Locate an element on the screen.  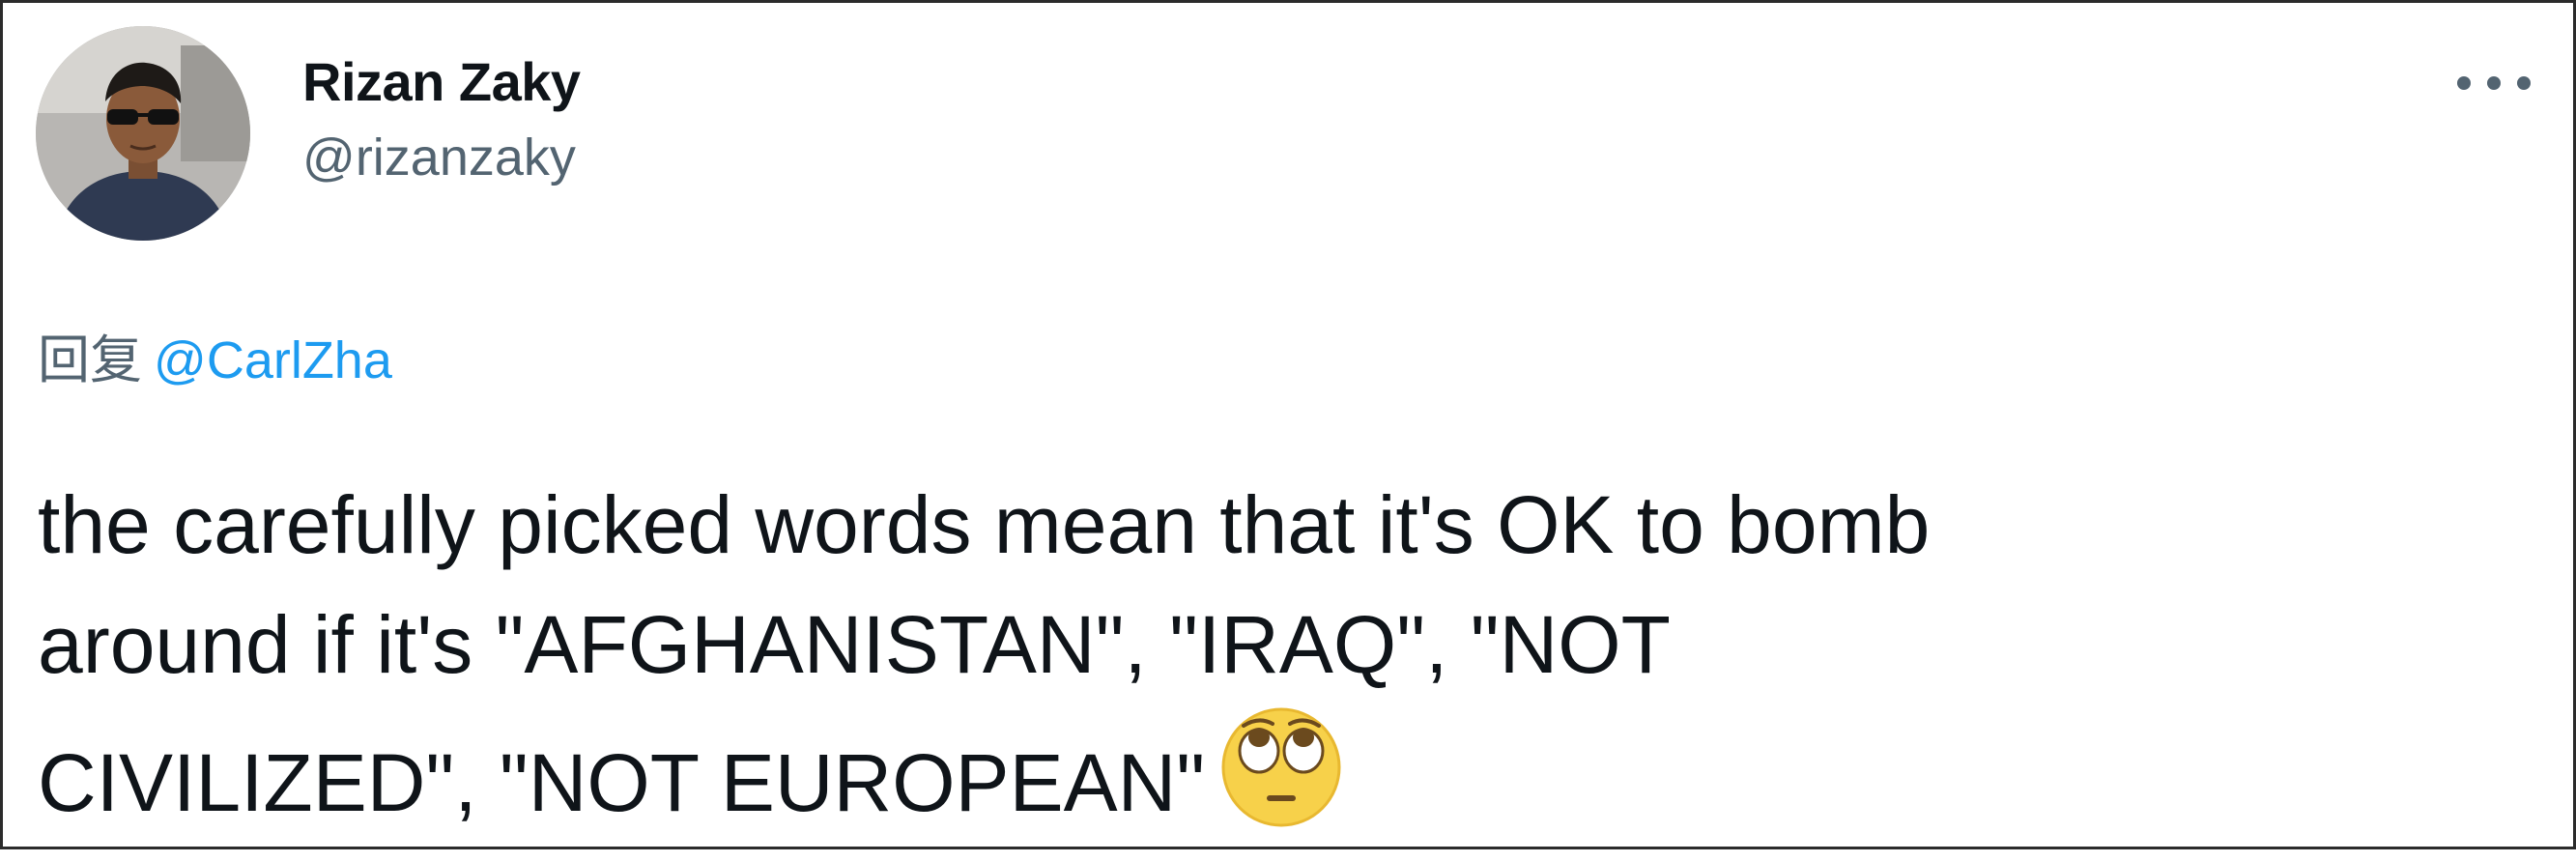
more-options-icon is located at coordinates (2464, 83).